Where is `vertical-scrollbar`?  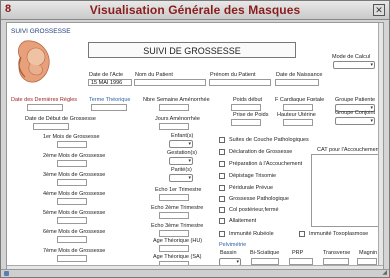
vertical-scrollbar is located at coordinates (380, 146).